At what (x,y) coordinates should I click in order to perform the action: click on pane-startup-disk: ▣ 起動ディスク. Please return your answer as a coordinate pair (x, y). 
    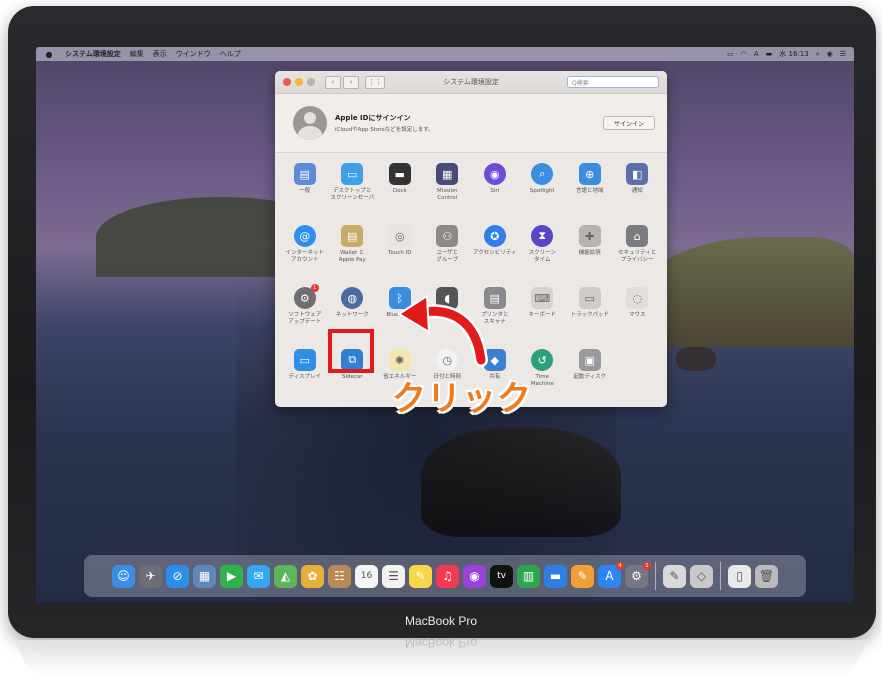
    Looking at the image, I should click on (590, 375).